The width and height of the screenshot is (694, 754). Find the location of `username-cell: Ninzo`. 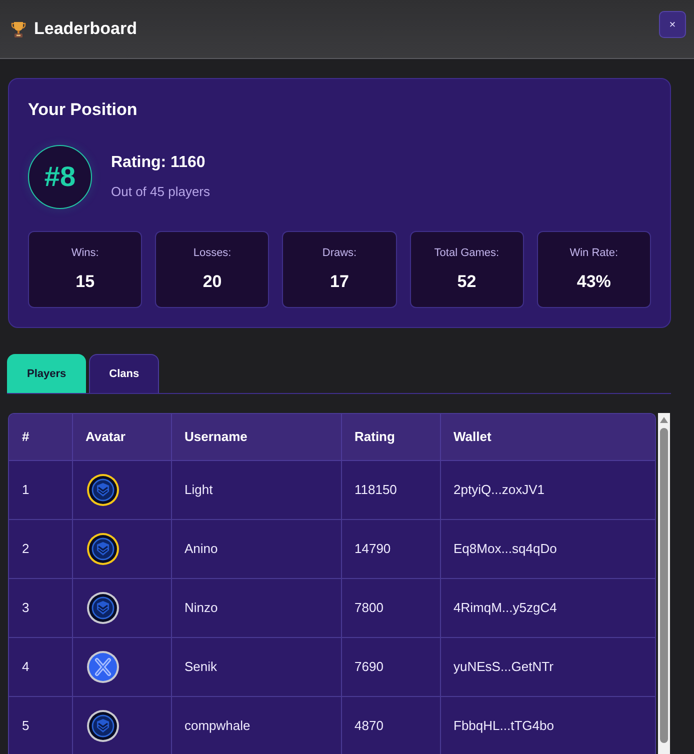

username-cell: Ninzo is located at coordinates (256, 607).